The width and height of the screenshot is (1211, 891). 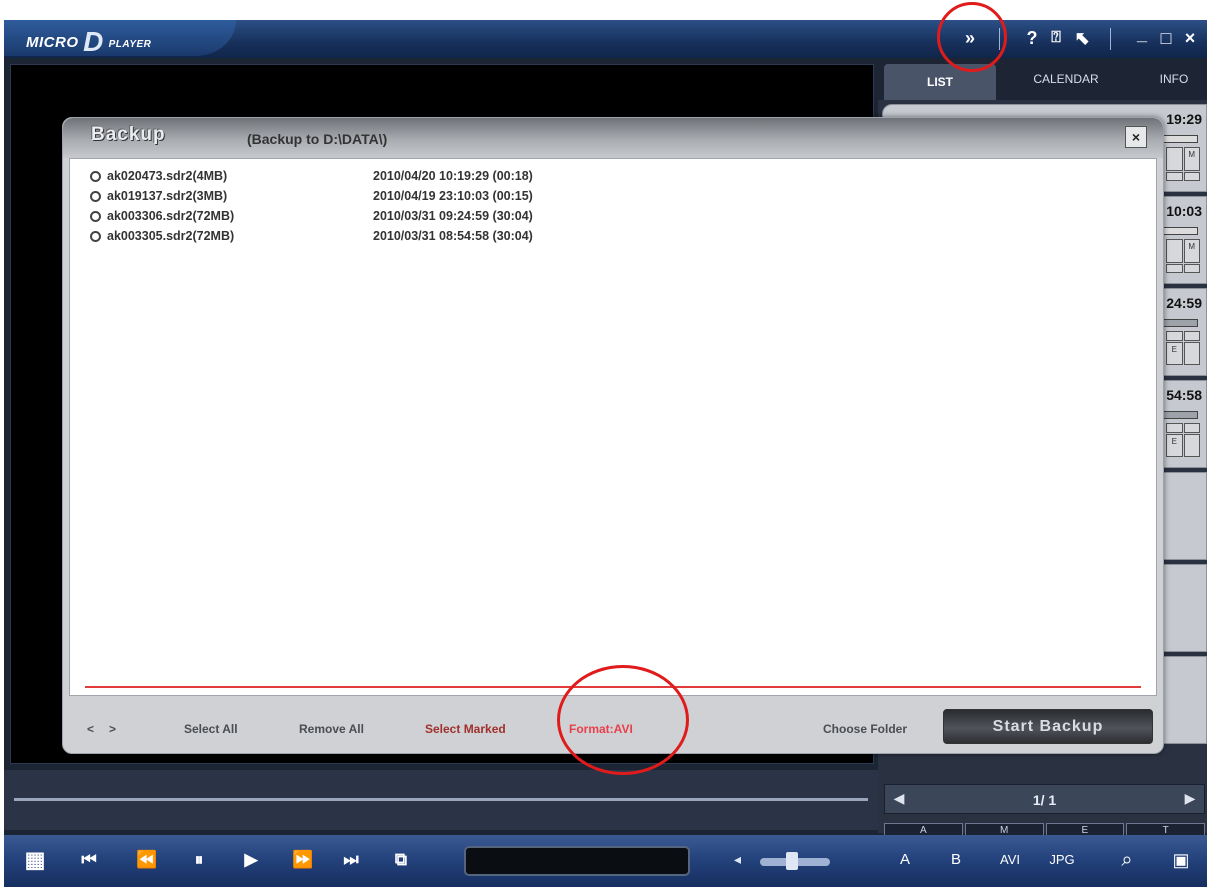 What do you see at coordinates (1056, 38) in the screenshot?
I see `search-icon: ⍰` at bounding box center [1056, 38].